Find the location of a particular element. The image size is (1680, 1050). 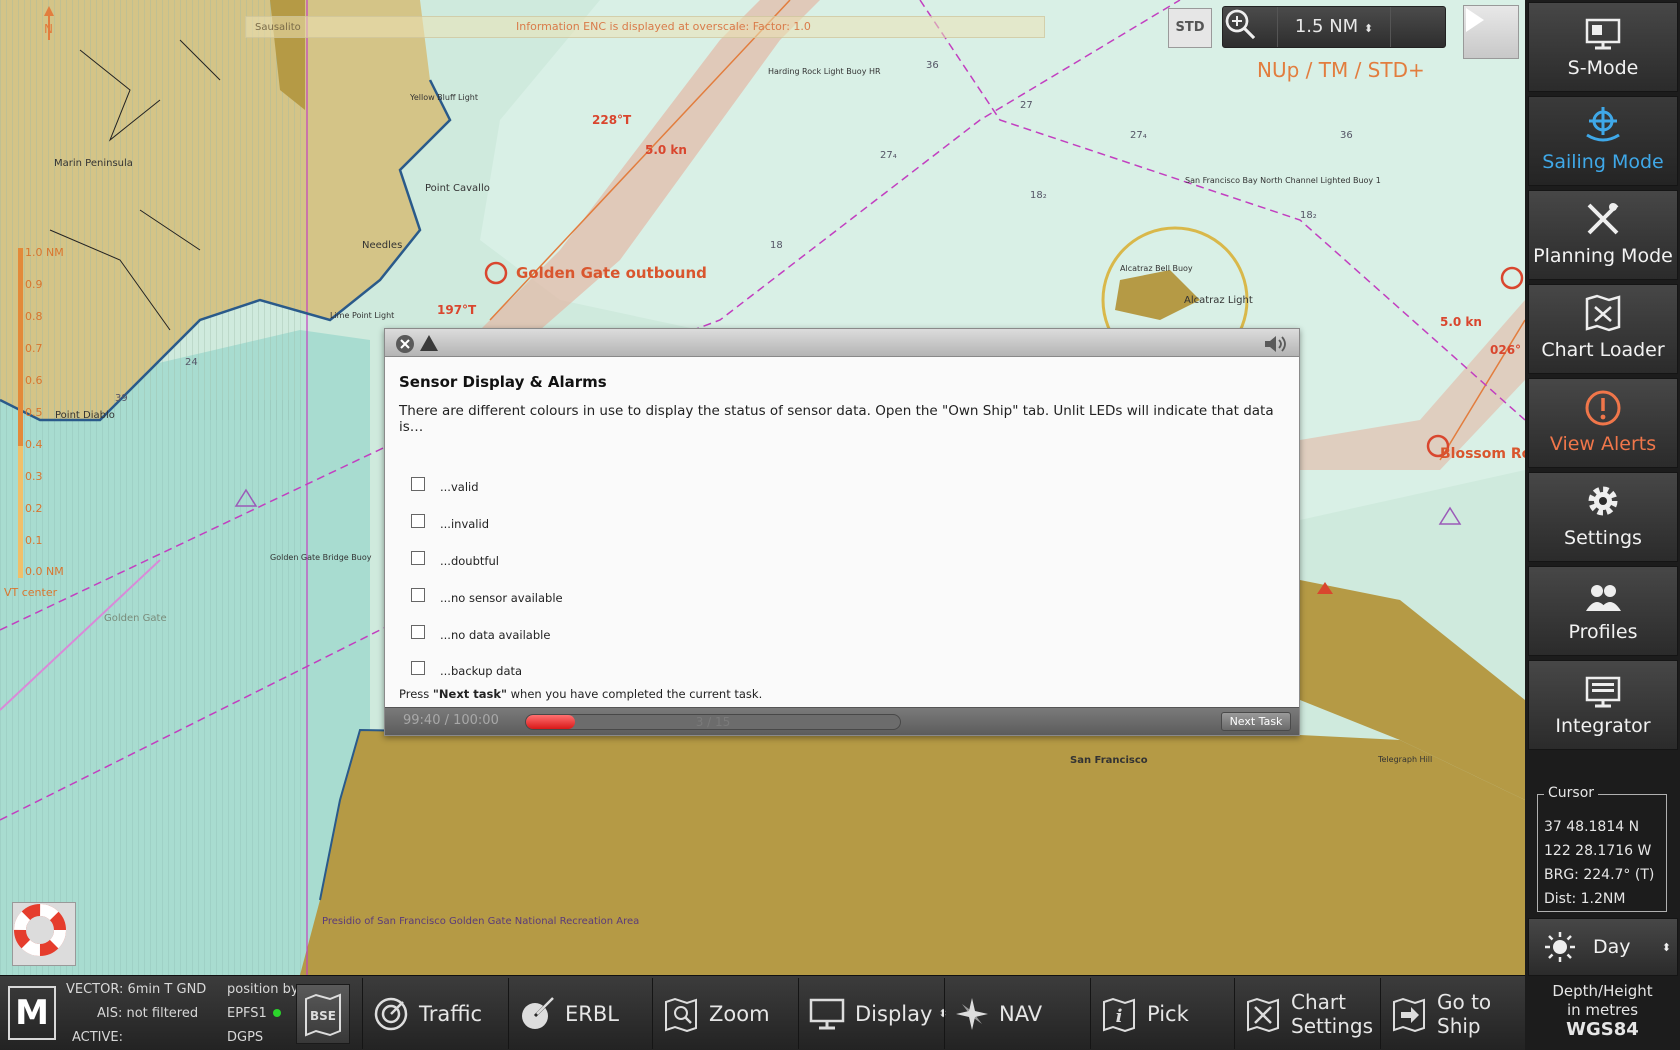

answer-option: ...invalid is located at coordinates (842, 524).